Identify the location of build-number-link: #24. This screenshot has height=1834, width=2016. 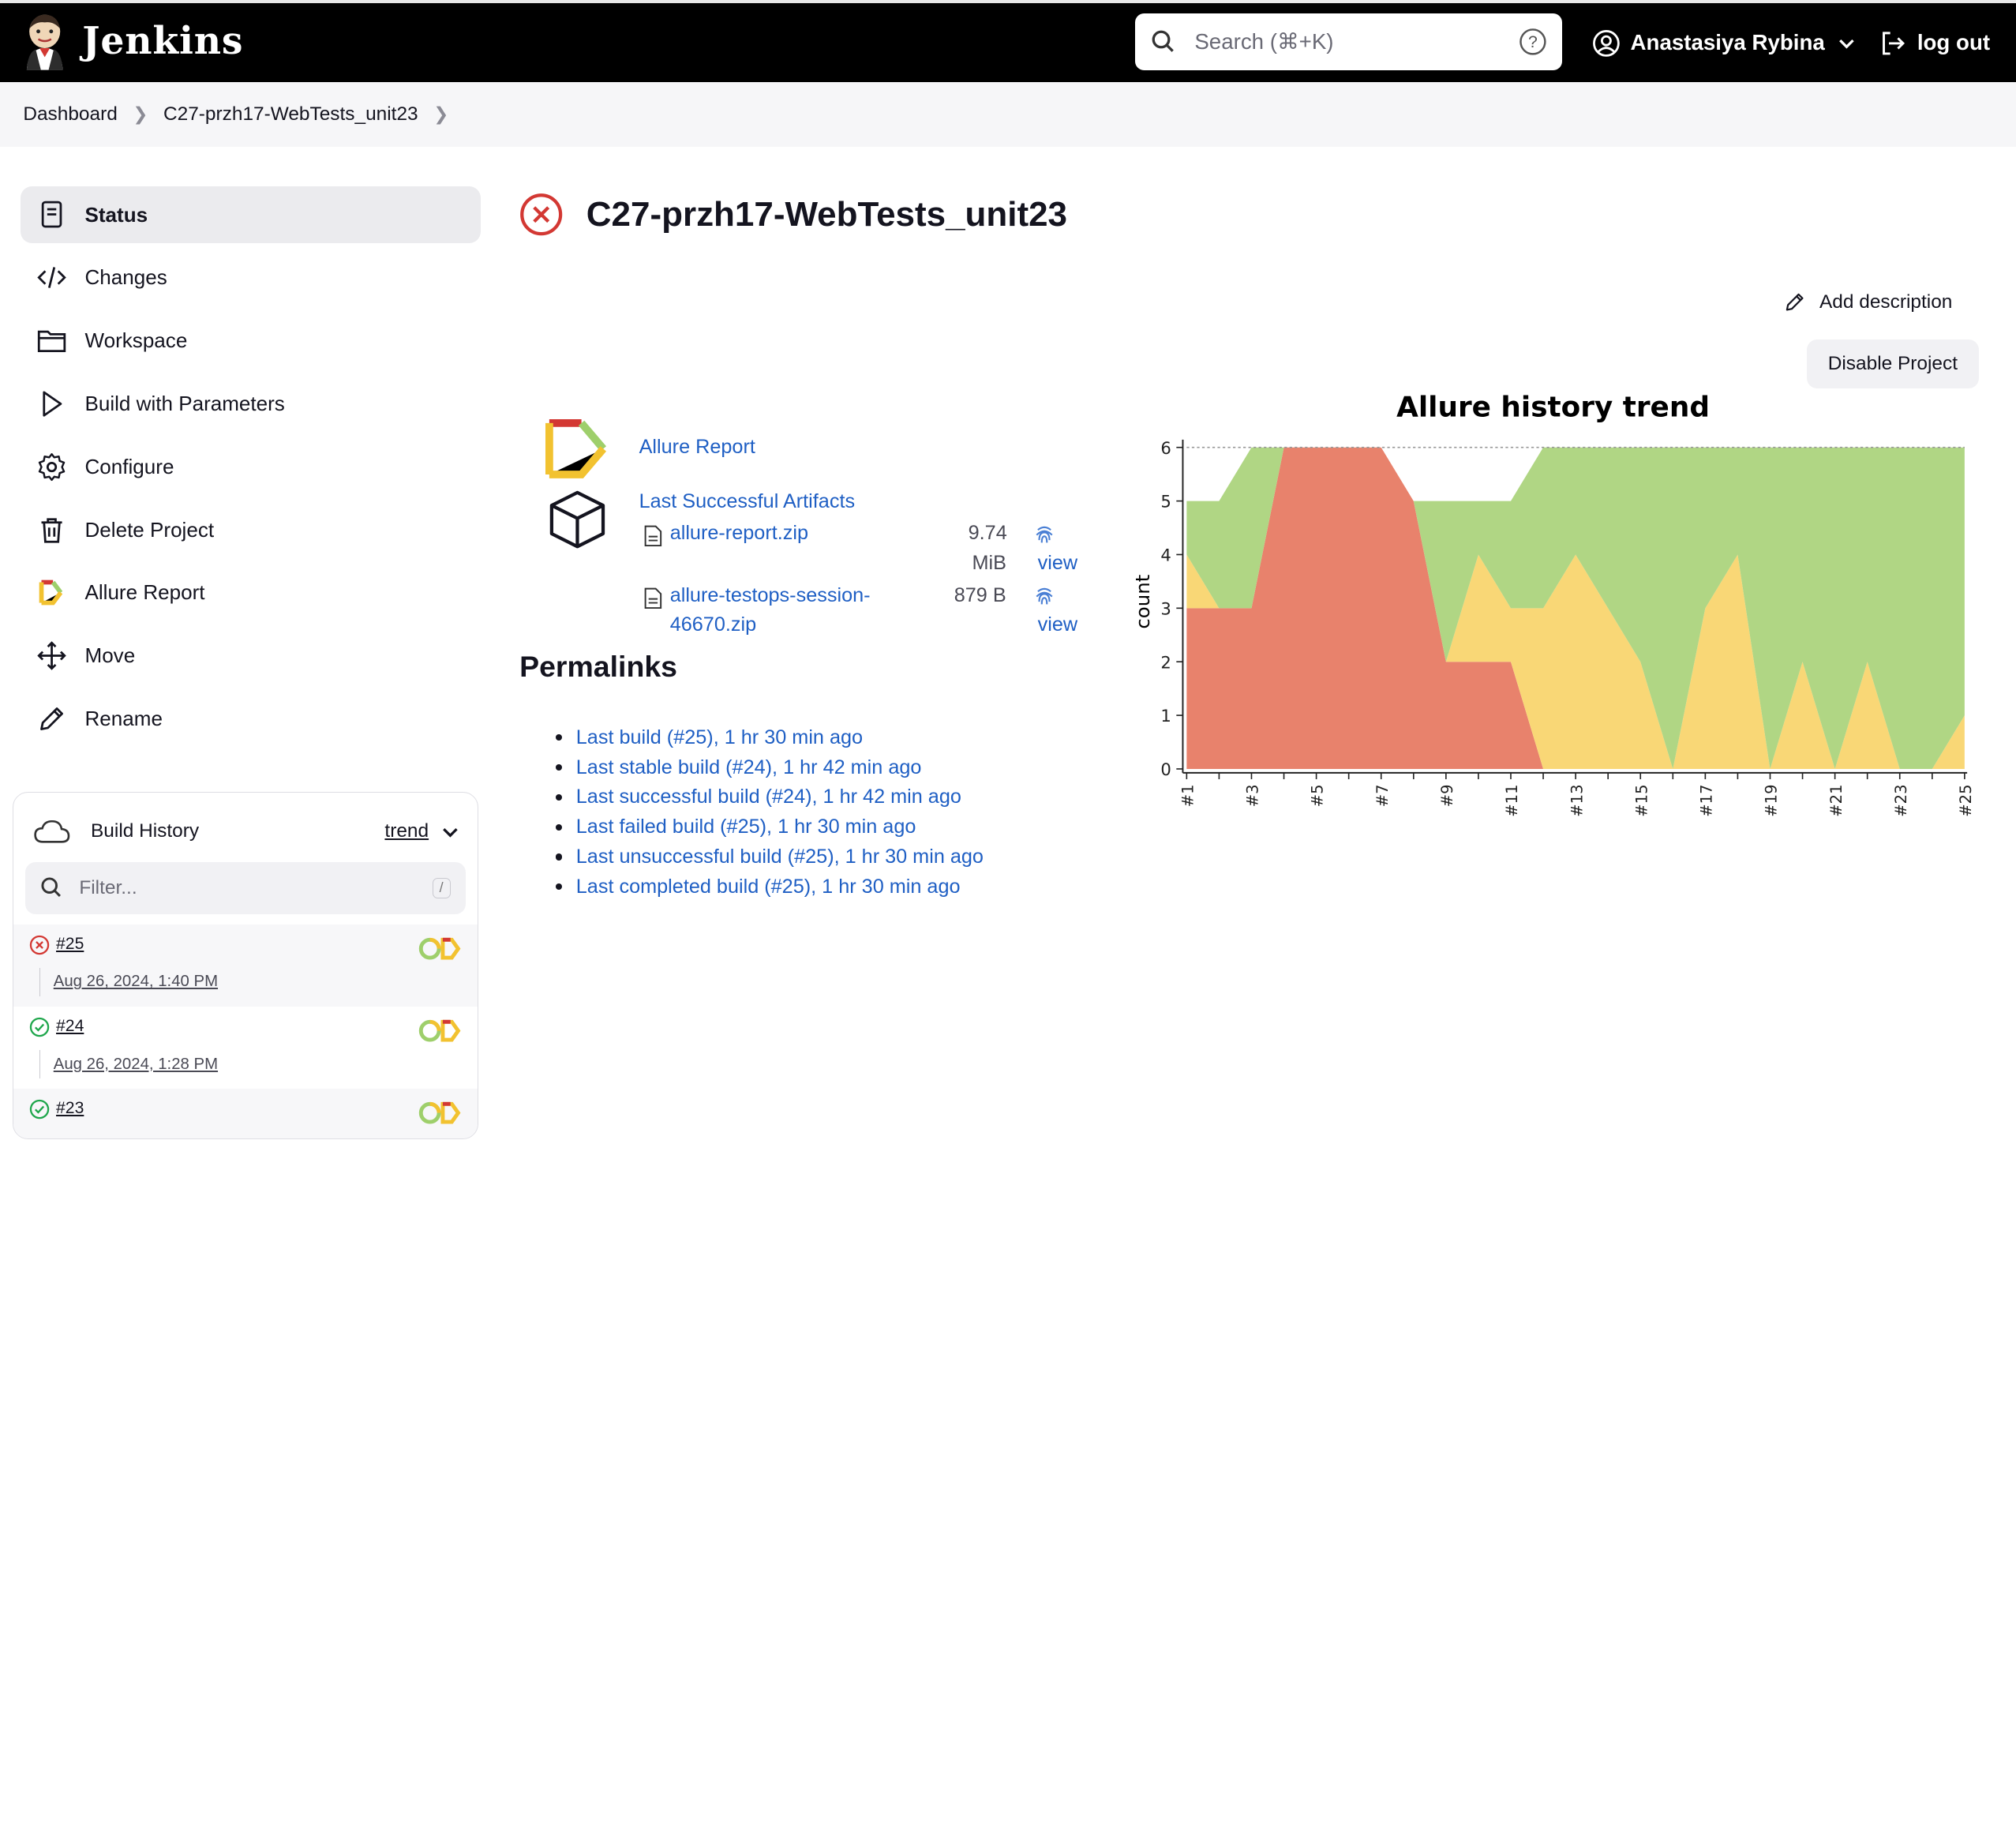
(70, 1026).